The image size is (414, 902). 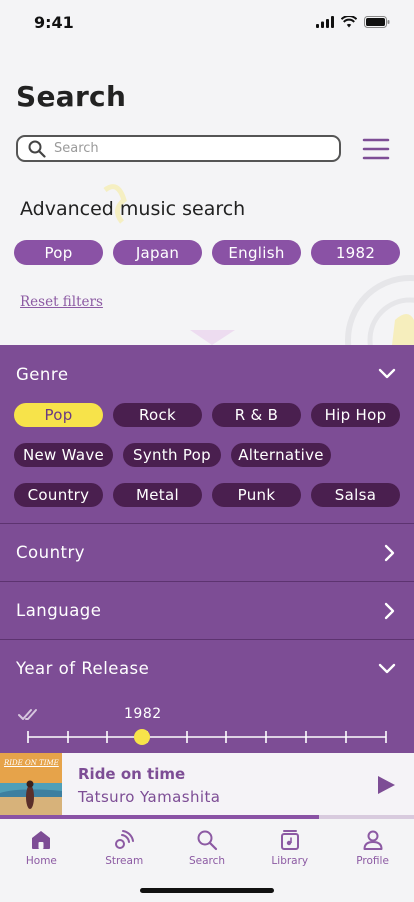 I want to click on home-icon, so click(x=41, y=840).